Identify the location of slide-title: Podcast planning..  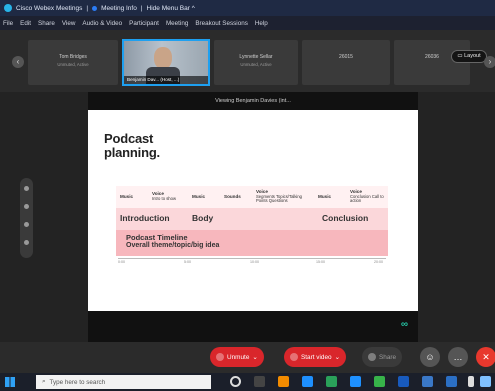
(132, 145).